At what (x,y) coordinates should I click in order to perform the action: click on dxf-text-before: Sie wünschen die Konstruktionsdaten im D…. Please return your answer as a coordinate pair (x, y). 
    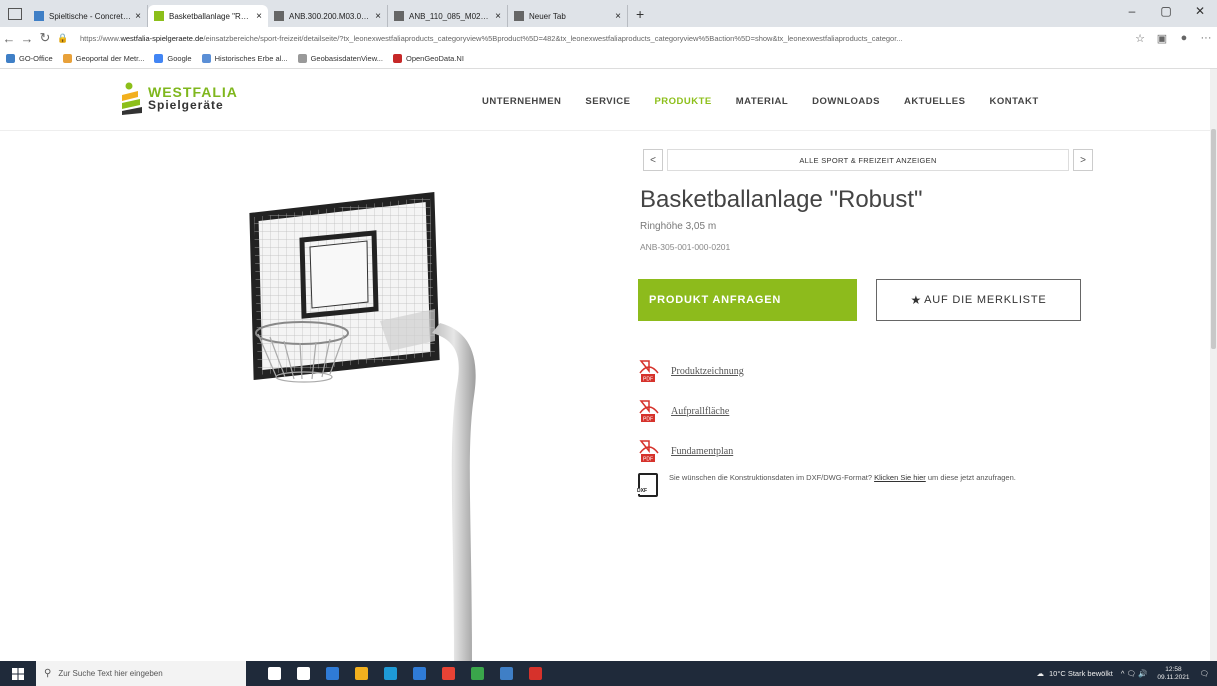
    Looking at the image, I should click on (772, 477).